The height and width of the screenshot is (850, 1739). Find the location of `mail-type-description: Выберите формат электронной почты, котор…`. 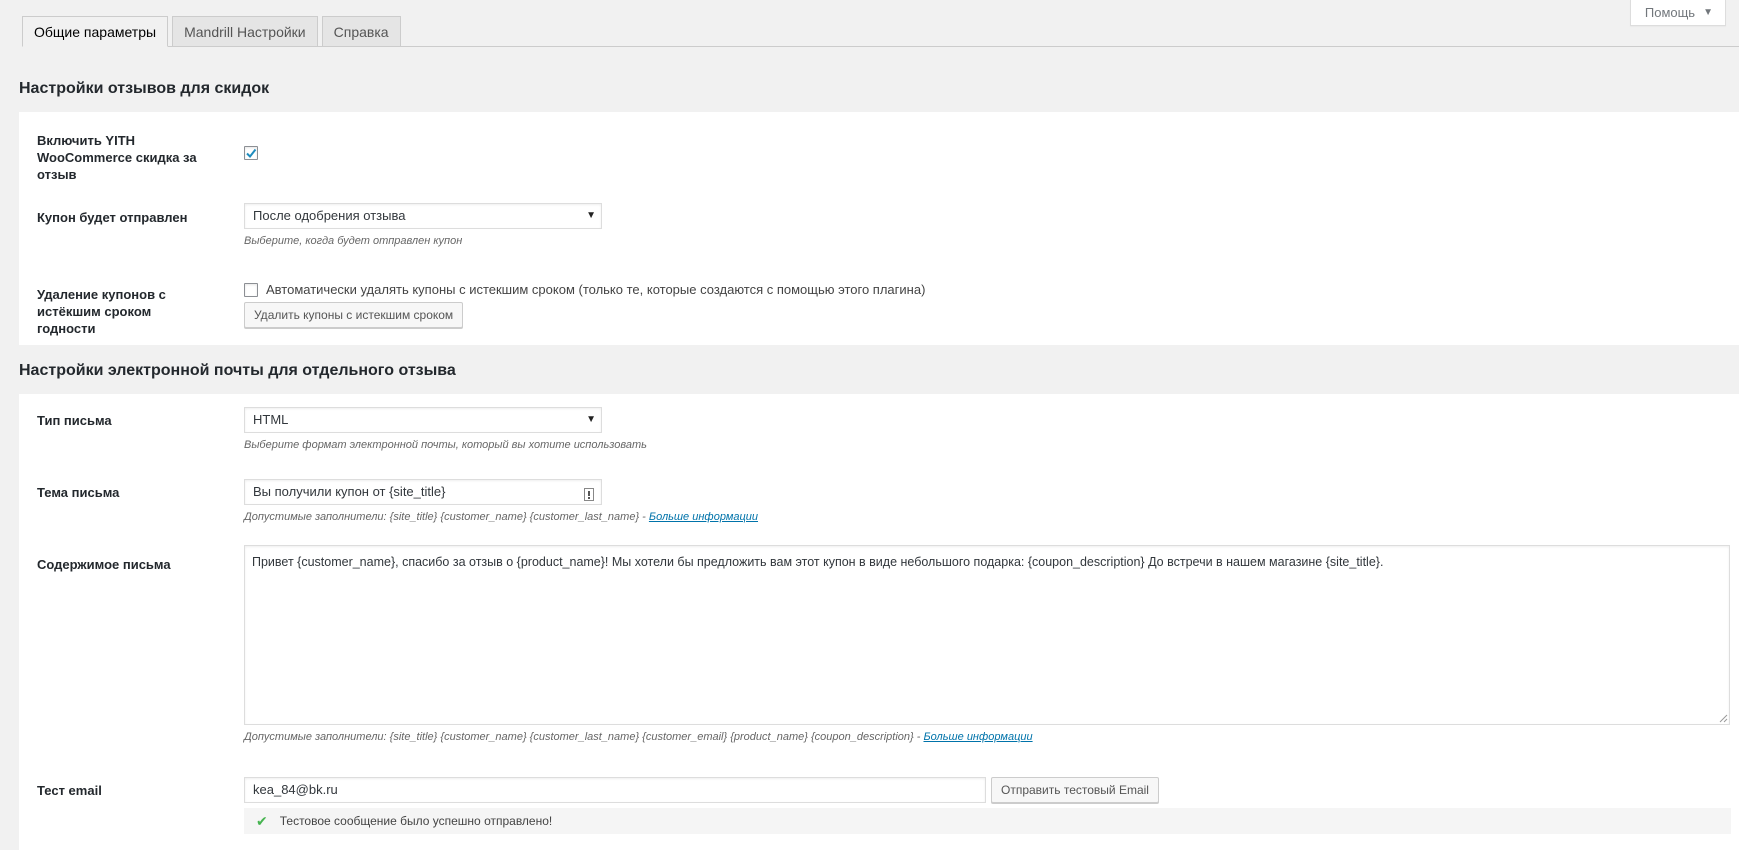

mail-type-description: Выберите формат электронной почты, котор… is located at coordinates (445, 445).